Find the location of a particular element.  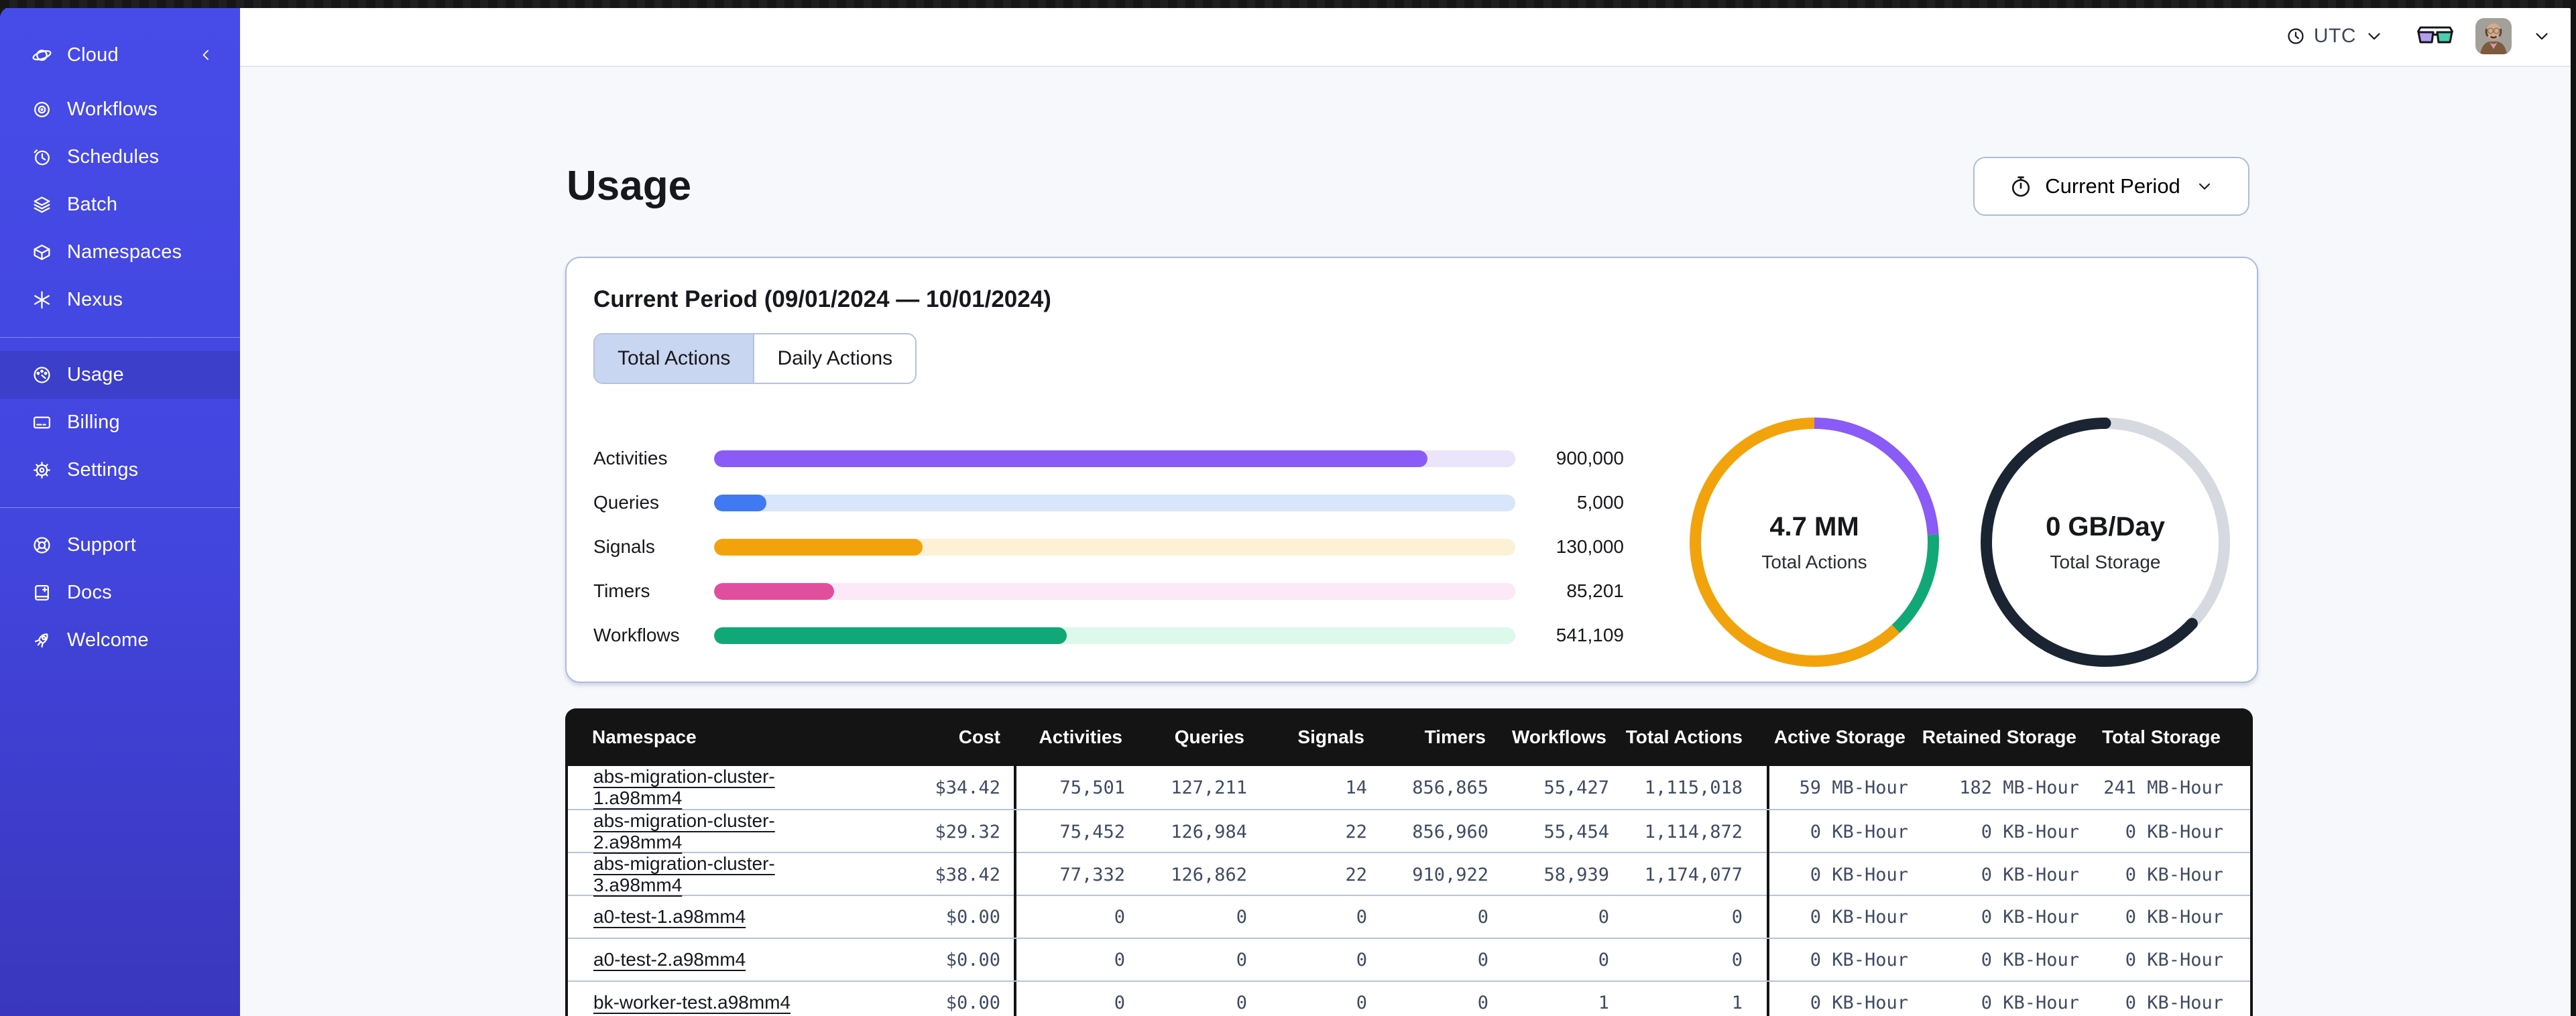

bar-row-workflows: Workflows 541,109 is located at coordinates (1112, 635).